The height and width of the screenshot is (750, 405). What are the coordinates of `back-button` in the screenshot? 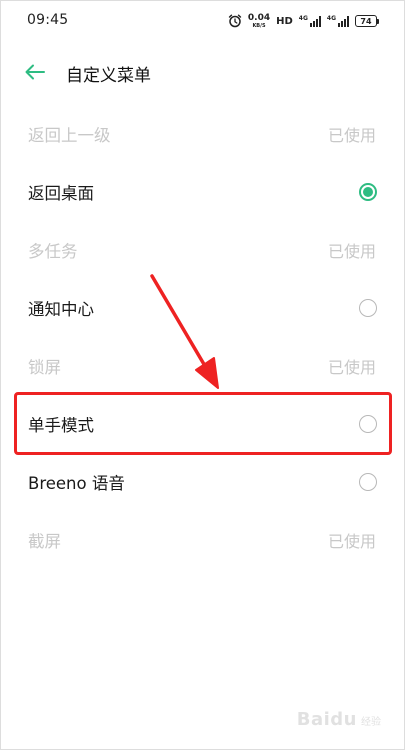 It's located at (35, 72).